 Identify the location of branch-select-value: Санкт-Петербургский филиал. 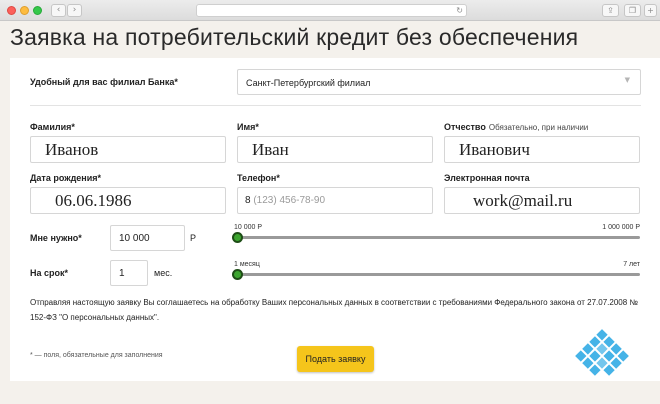
(308, 83).